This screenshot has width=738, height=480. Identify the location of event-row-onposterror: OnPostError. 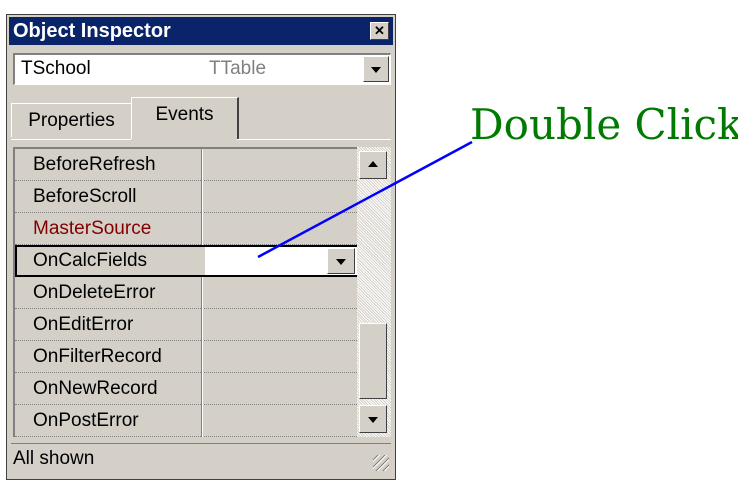
(186, 421).